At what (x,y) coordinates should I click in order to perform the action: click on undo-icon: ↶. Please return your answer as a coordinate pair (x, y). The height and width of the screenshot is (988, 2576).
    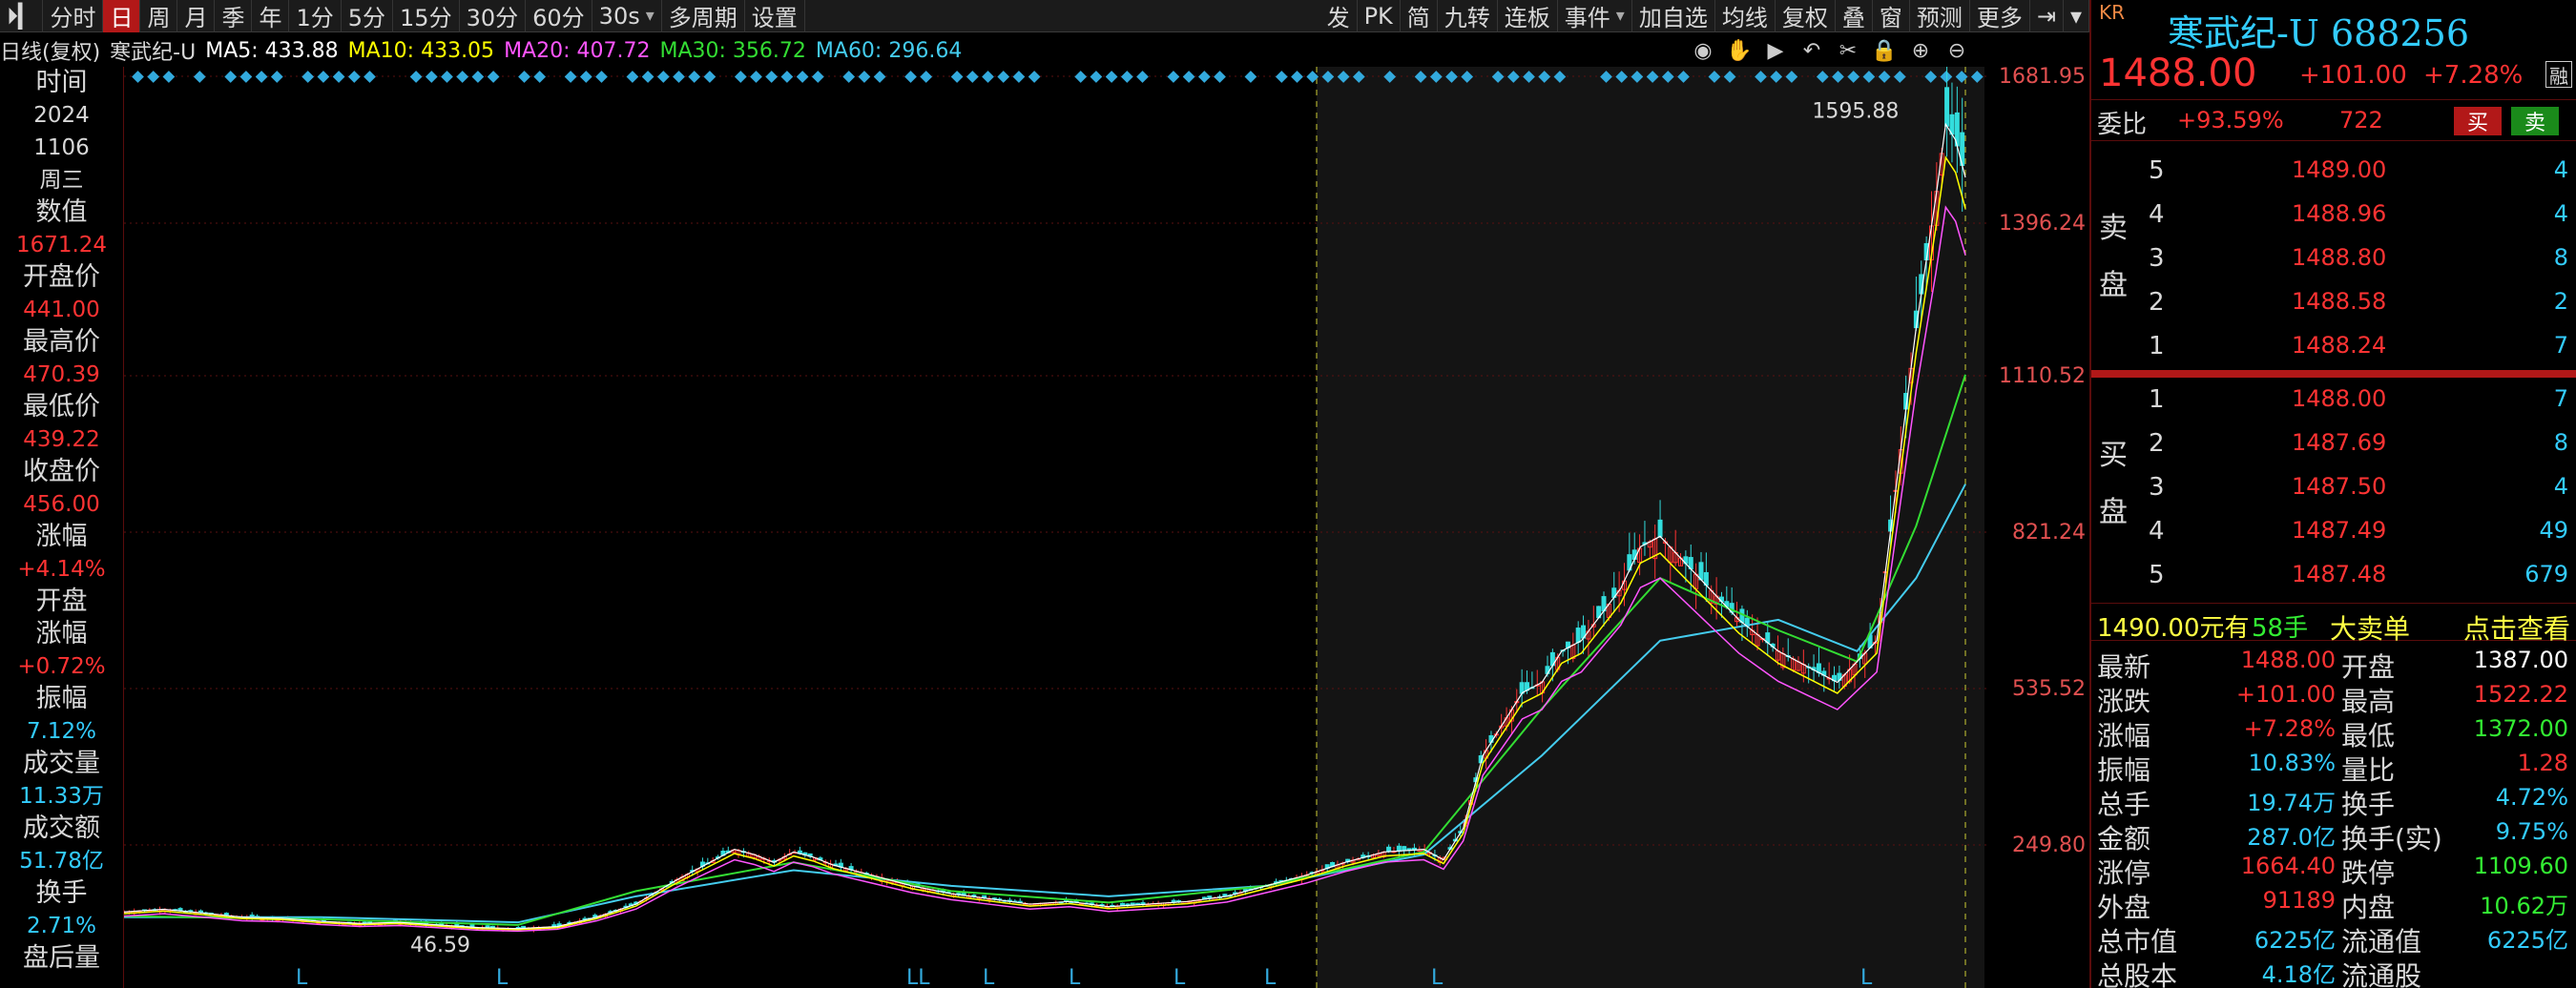
    Looking at the image, I should click on (1811, 50).